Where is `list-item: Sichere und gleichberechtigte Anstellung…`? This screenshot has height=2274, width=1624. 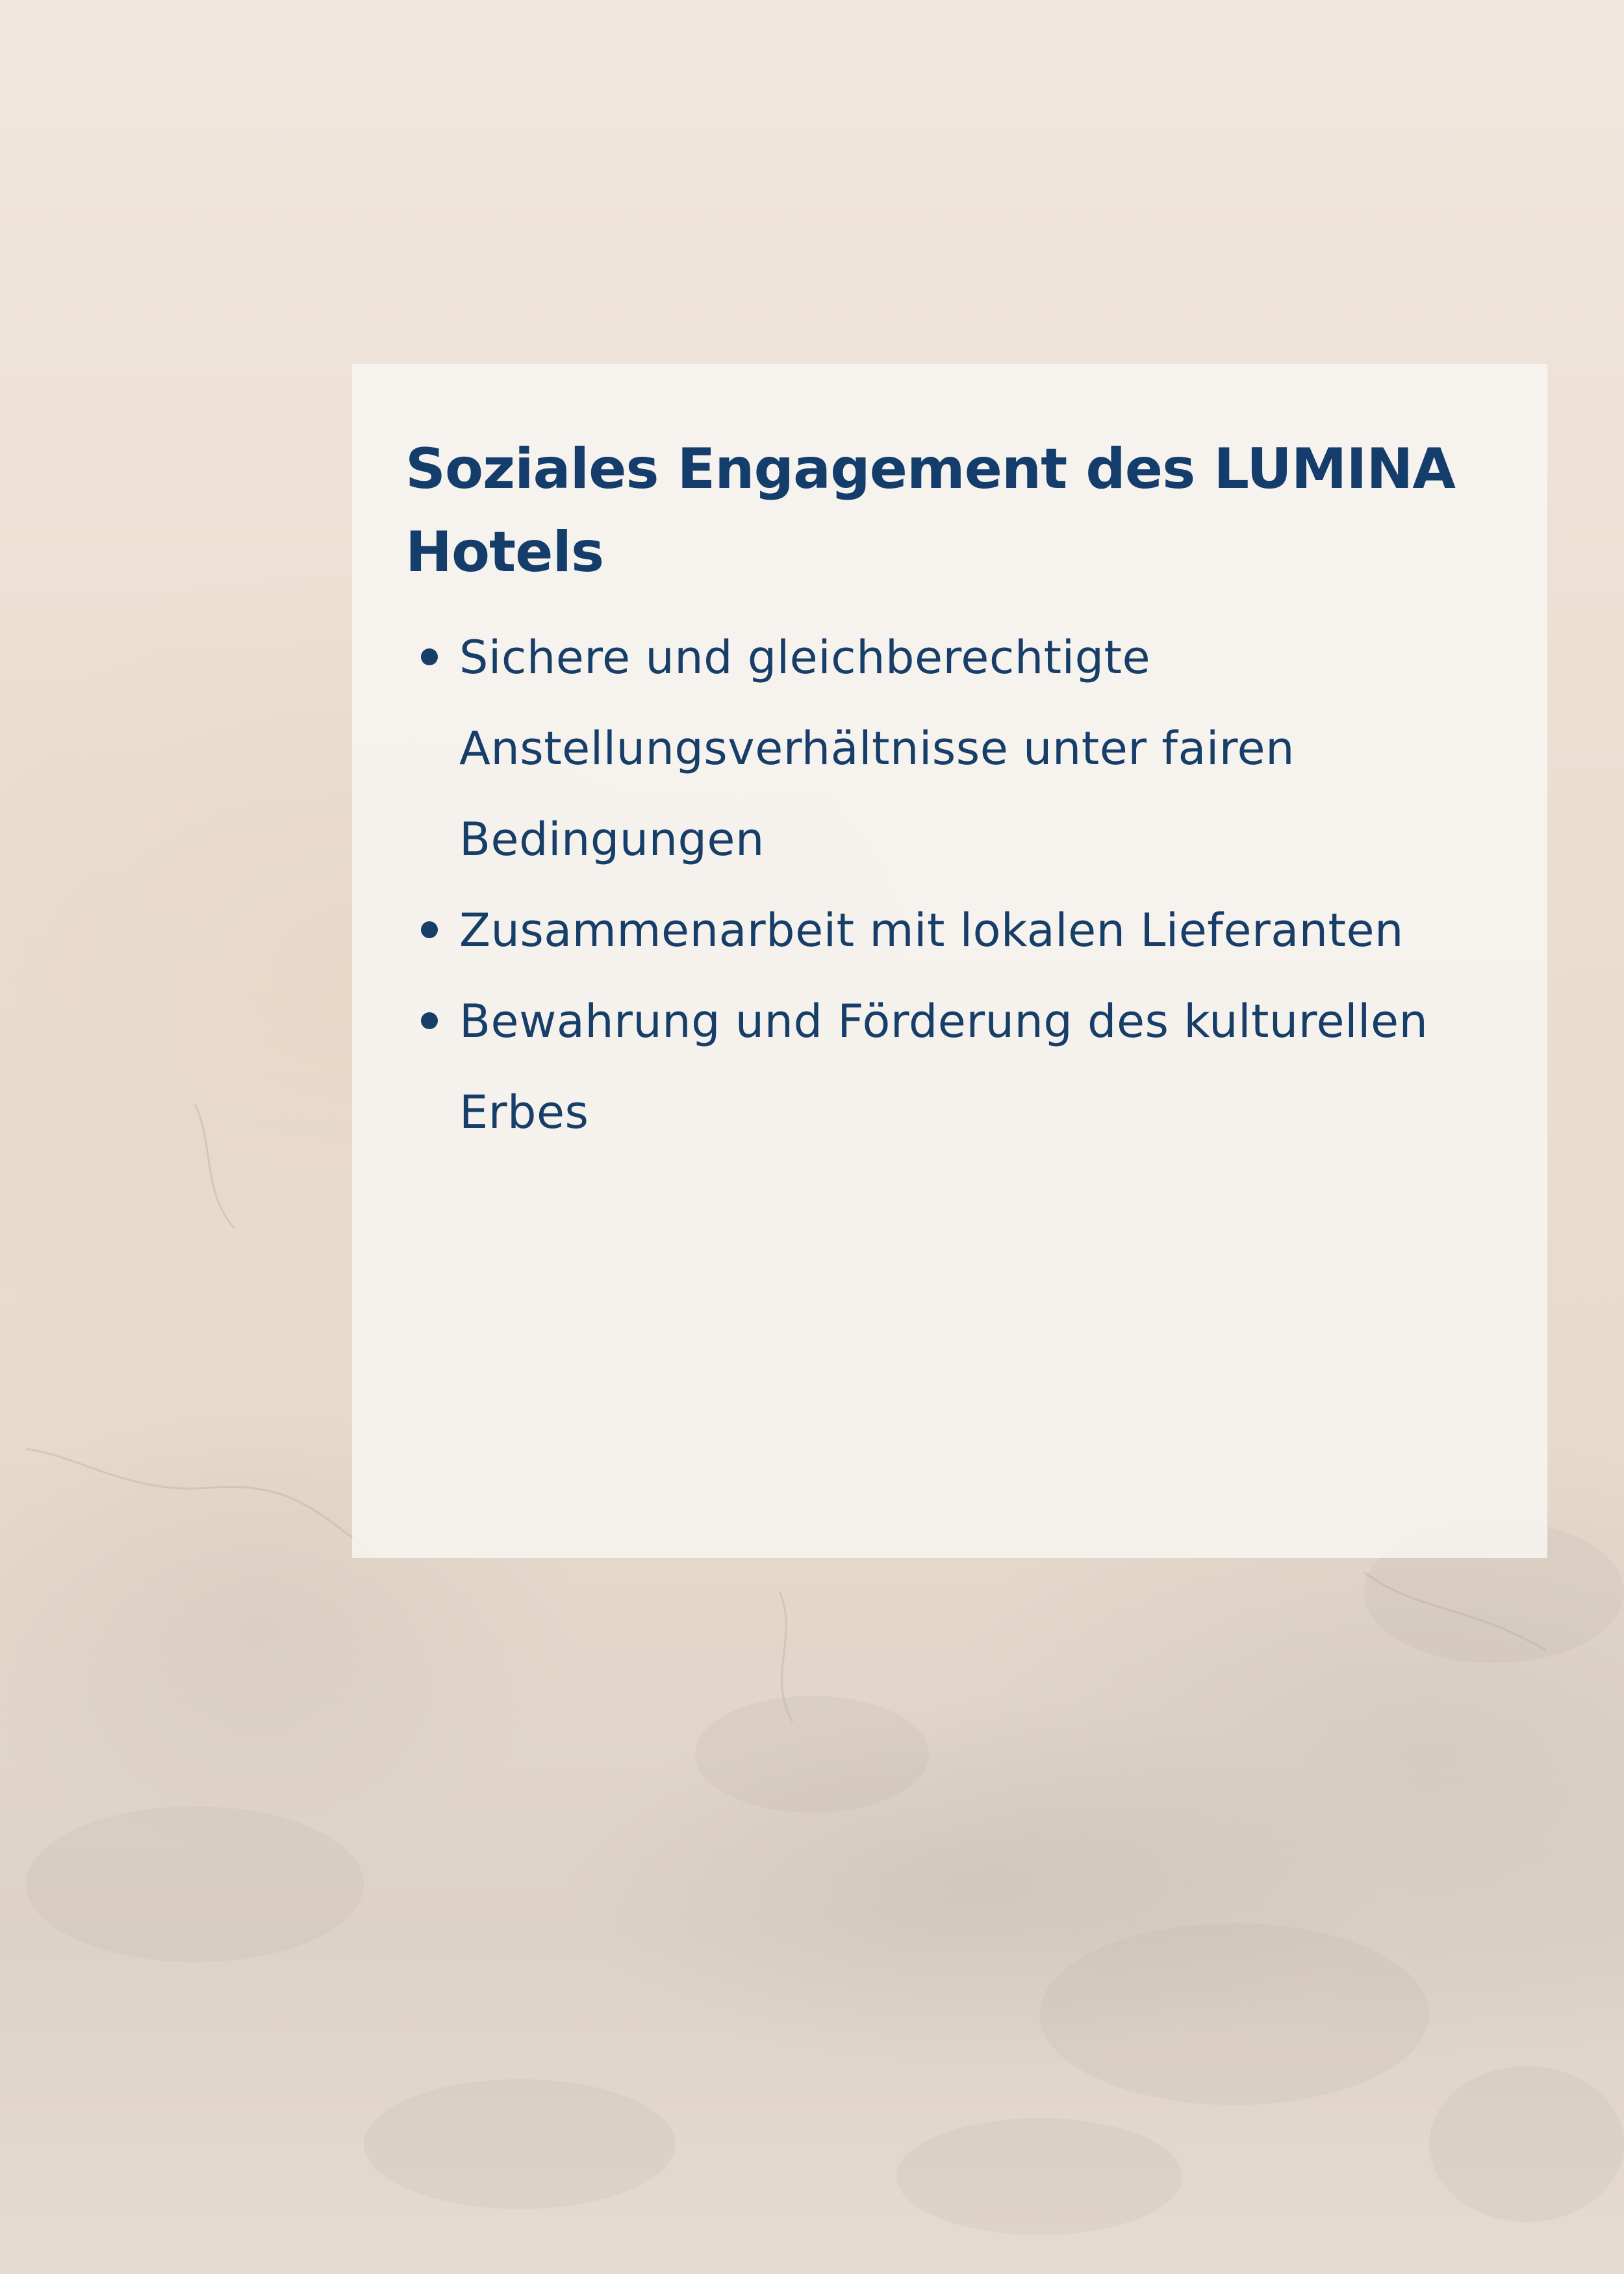 list-item: Sichere und gleichberechtigte Anstellung… is located at coordinates (949, 748).